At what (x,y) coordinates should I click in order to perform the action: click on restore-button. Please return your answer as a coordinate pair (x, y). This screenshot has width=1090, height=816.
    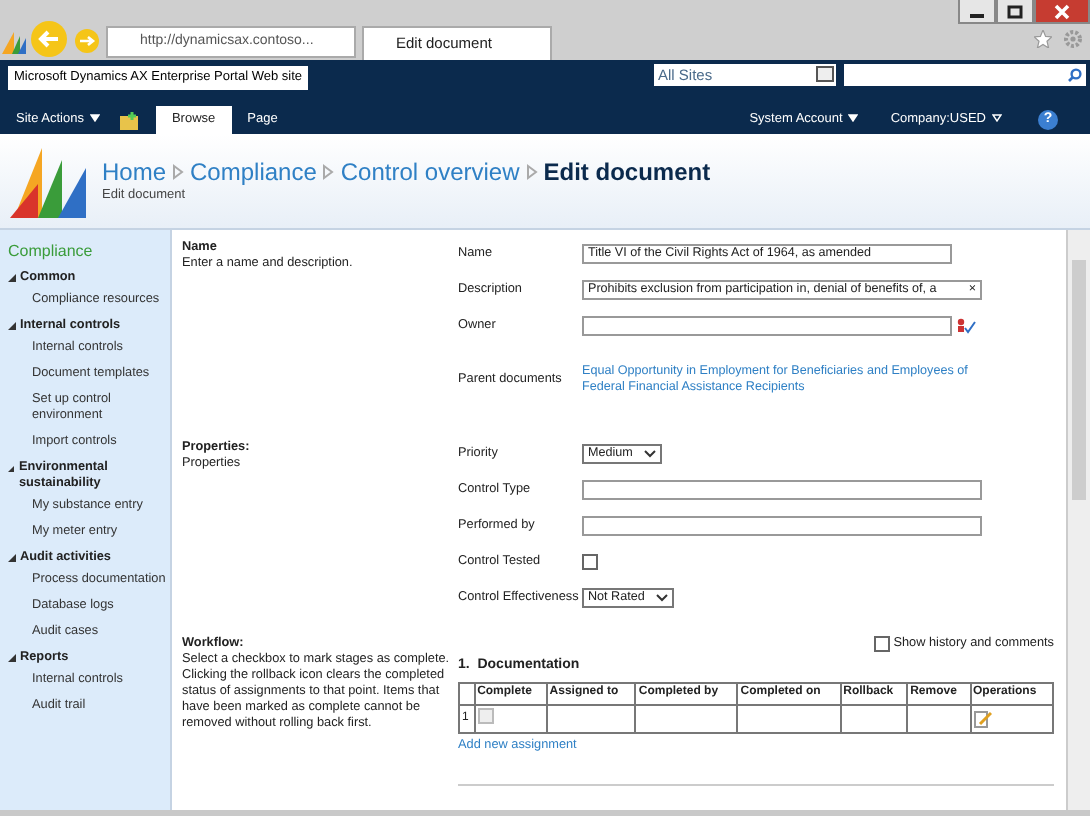
    Looking at the image, I should click on (1015, 12).